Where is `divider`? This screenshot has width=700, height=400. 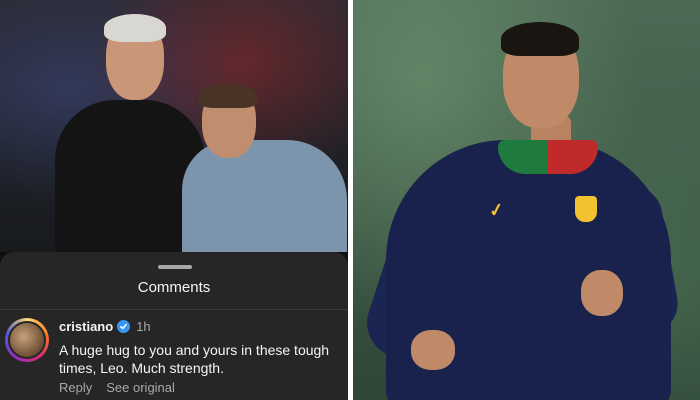 divider is located at coordinates (174, 309).